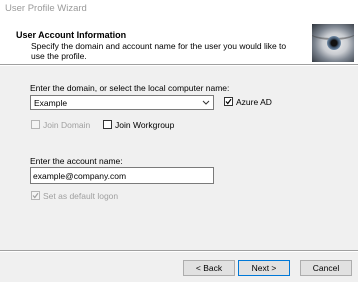  What do you see at coordinates (122, 102) in the screenshot?
I see `domain-combobox: Example` at bounding box center [122, 102].